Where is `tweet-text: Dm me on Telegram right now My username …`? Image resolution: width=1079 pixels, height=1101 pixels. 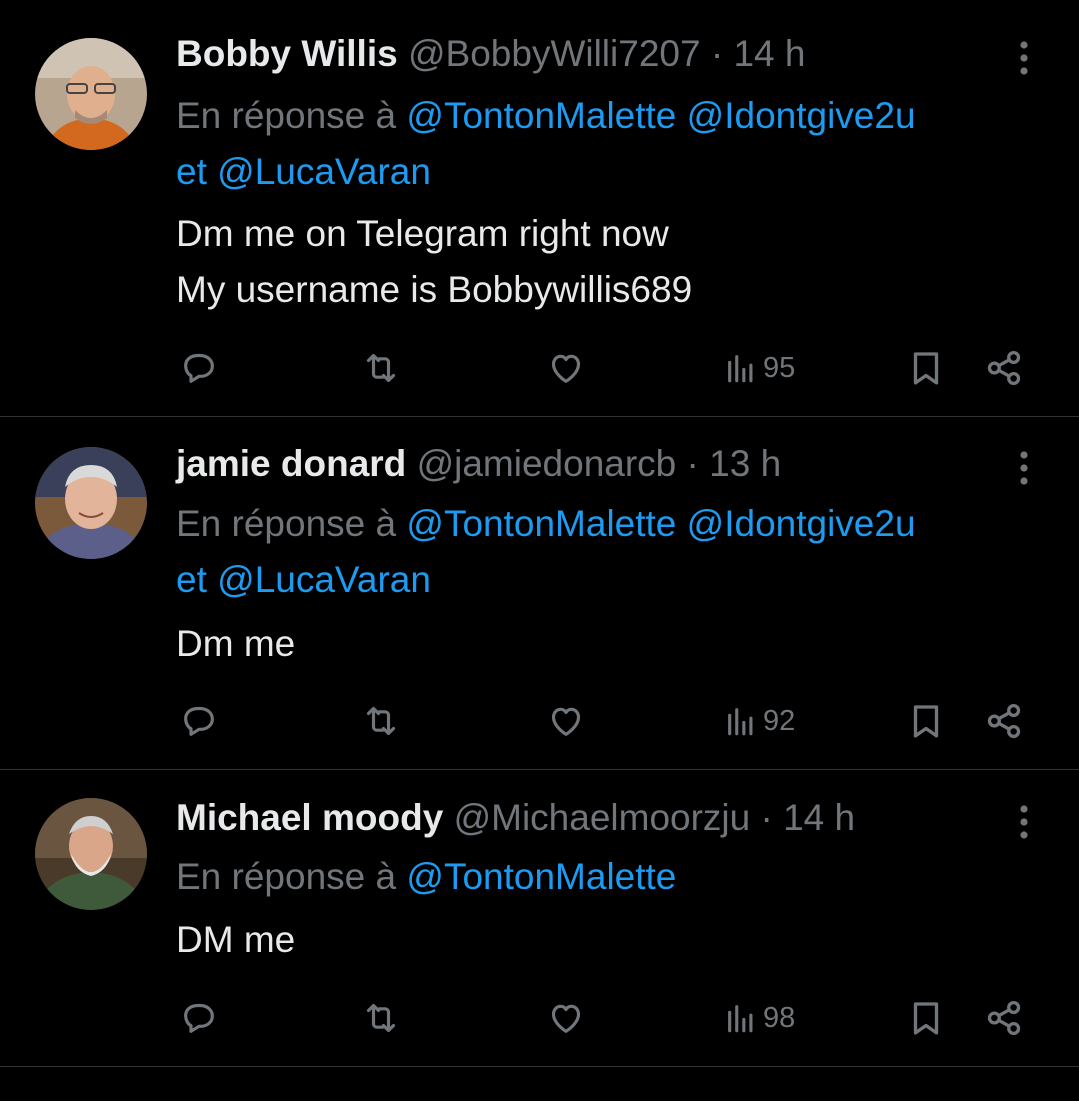 tweet-text: Dm me on Telegram right now My username … is located at coordinates (611, 262).